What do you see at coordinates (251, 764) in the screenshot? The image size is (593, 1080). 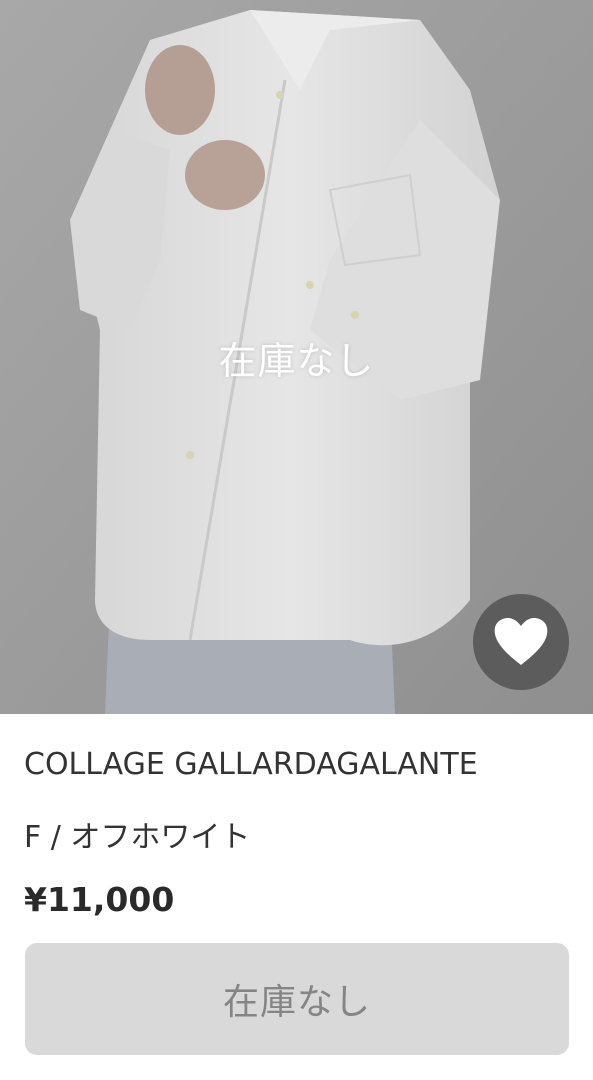 I see `brand-name: COLLAGE GALLARDAGALANTE` at bounding box center [251, 764].